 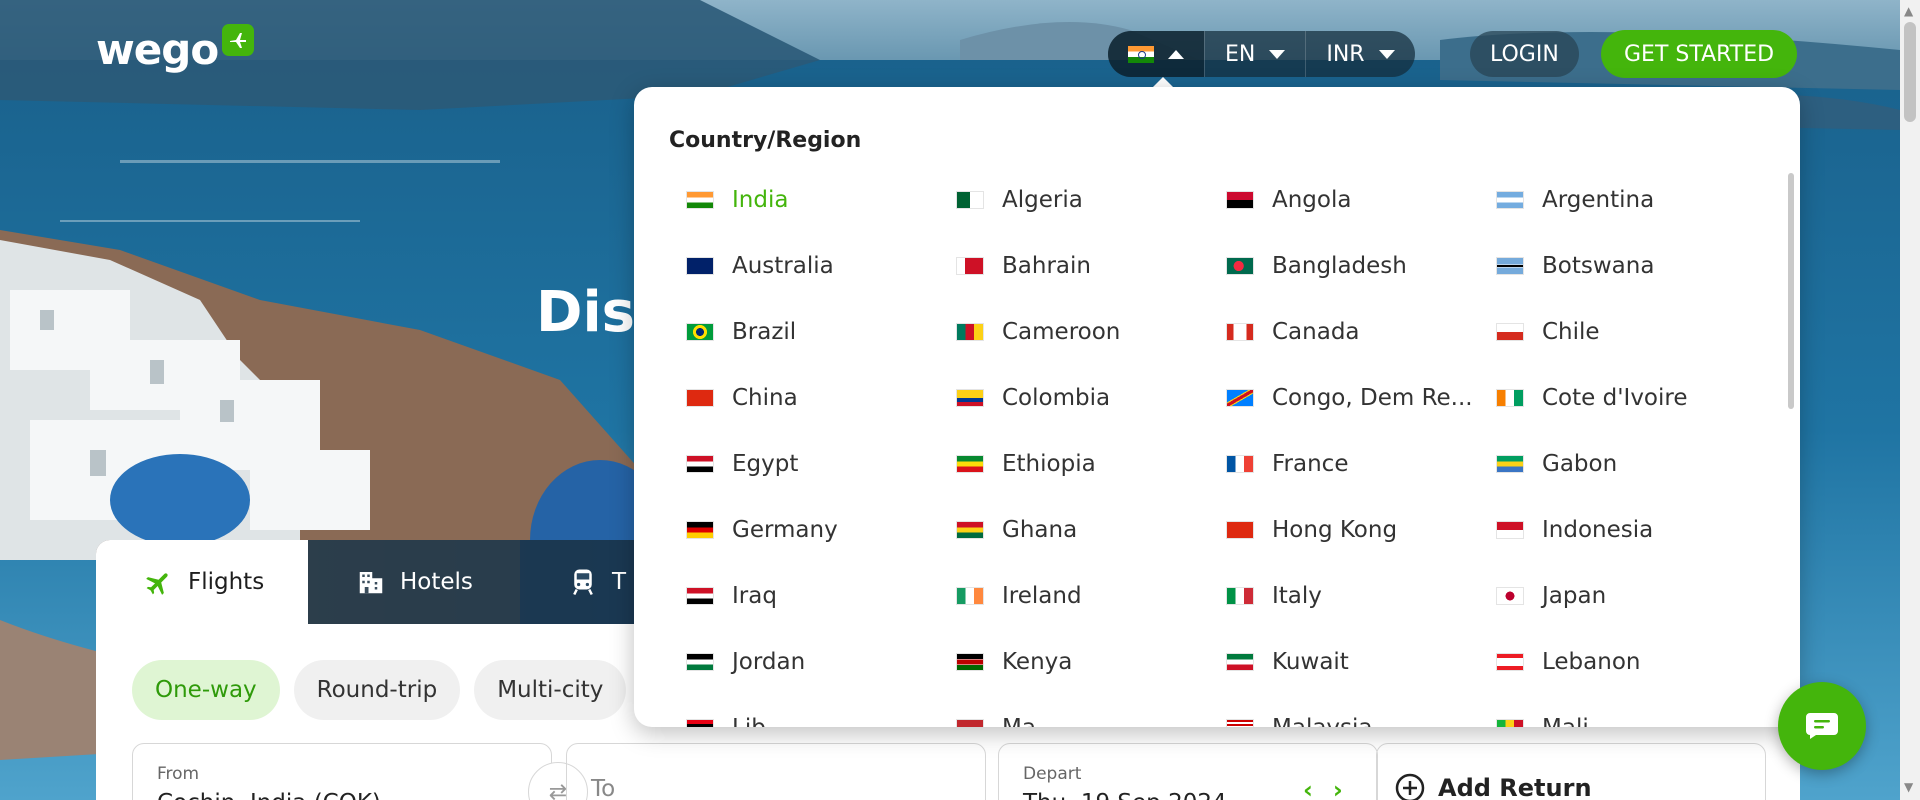 I want to click on country-item: India, so click(x=737, y=200).